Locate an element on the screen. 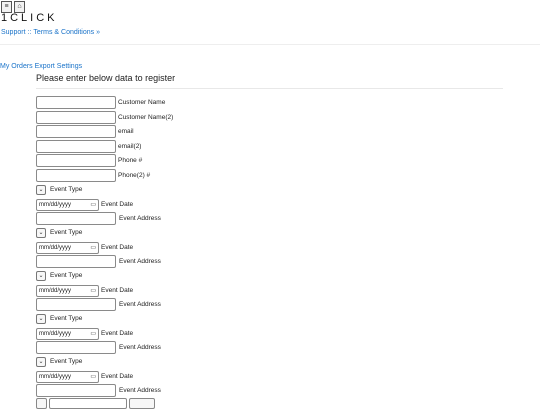 The height and width of the screenshot is (409, 540). phone-input is located at coordinates (76, 160).